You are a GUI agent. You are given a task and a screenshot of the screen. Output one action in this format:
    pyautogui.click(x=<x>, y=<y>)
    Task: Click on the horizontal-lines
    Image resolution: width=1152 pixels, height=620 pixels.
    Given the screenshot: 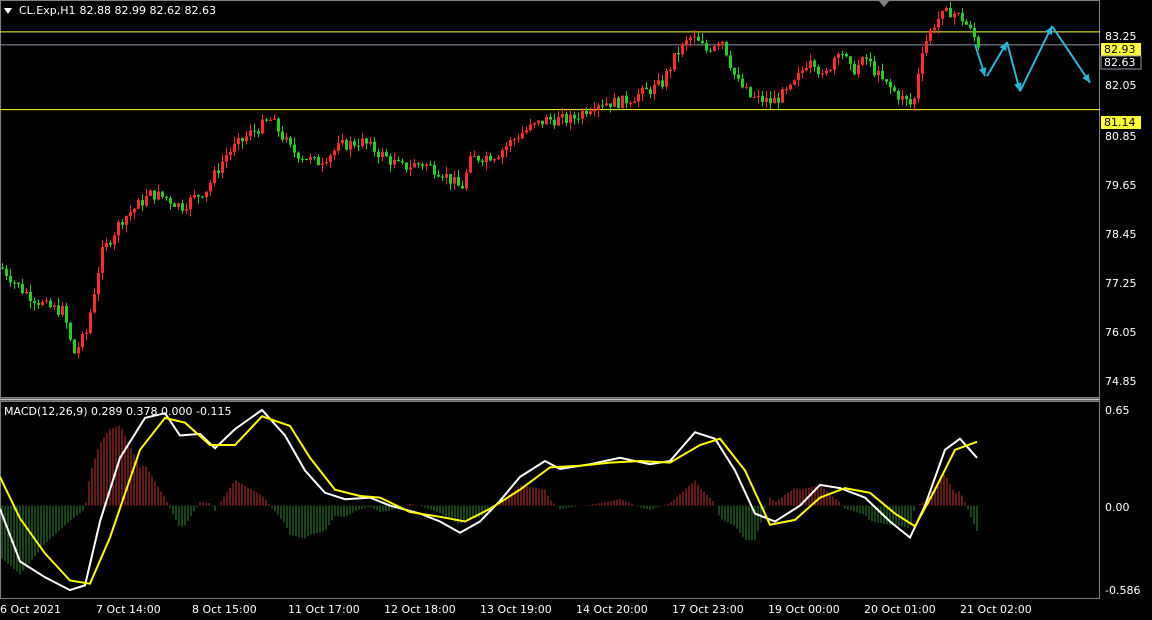 What is the action you would take?
    pyautogui.click(x=550, y=71)
    